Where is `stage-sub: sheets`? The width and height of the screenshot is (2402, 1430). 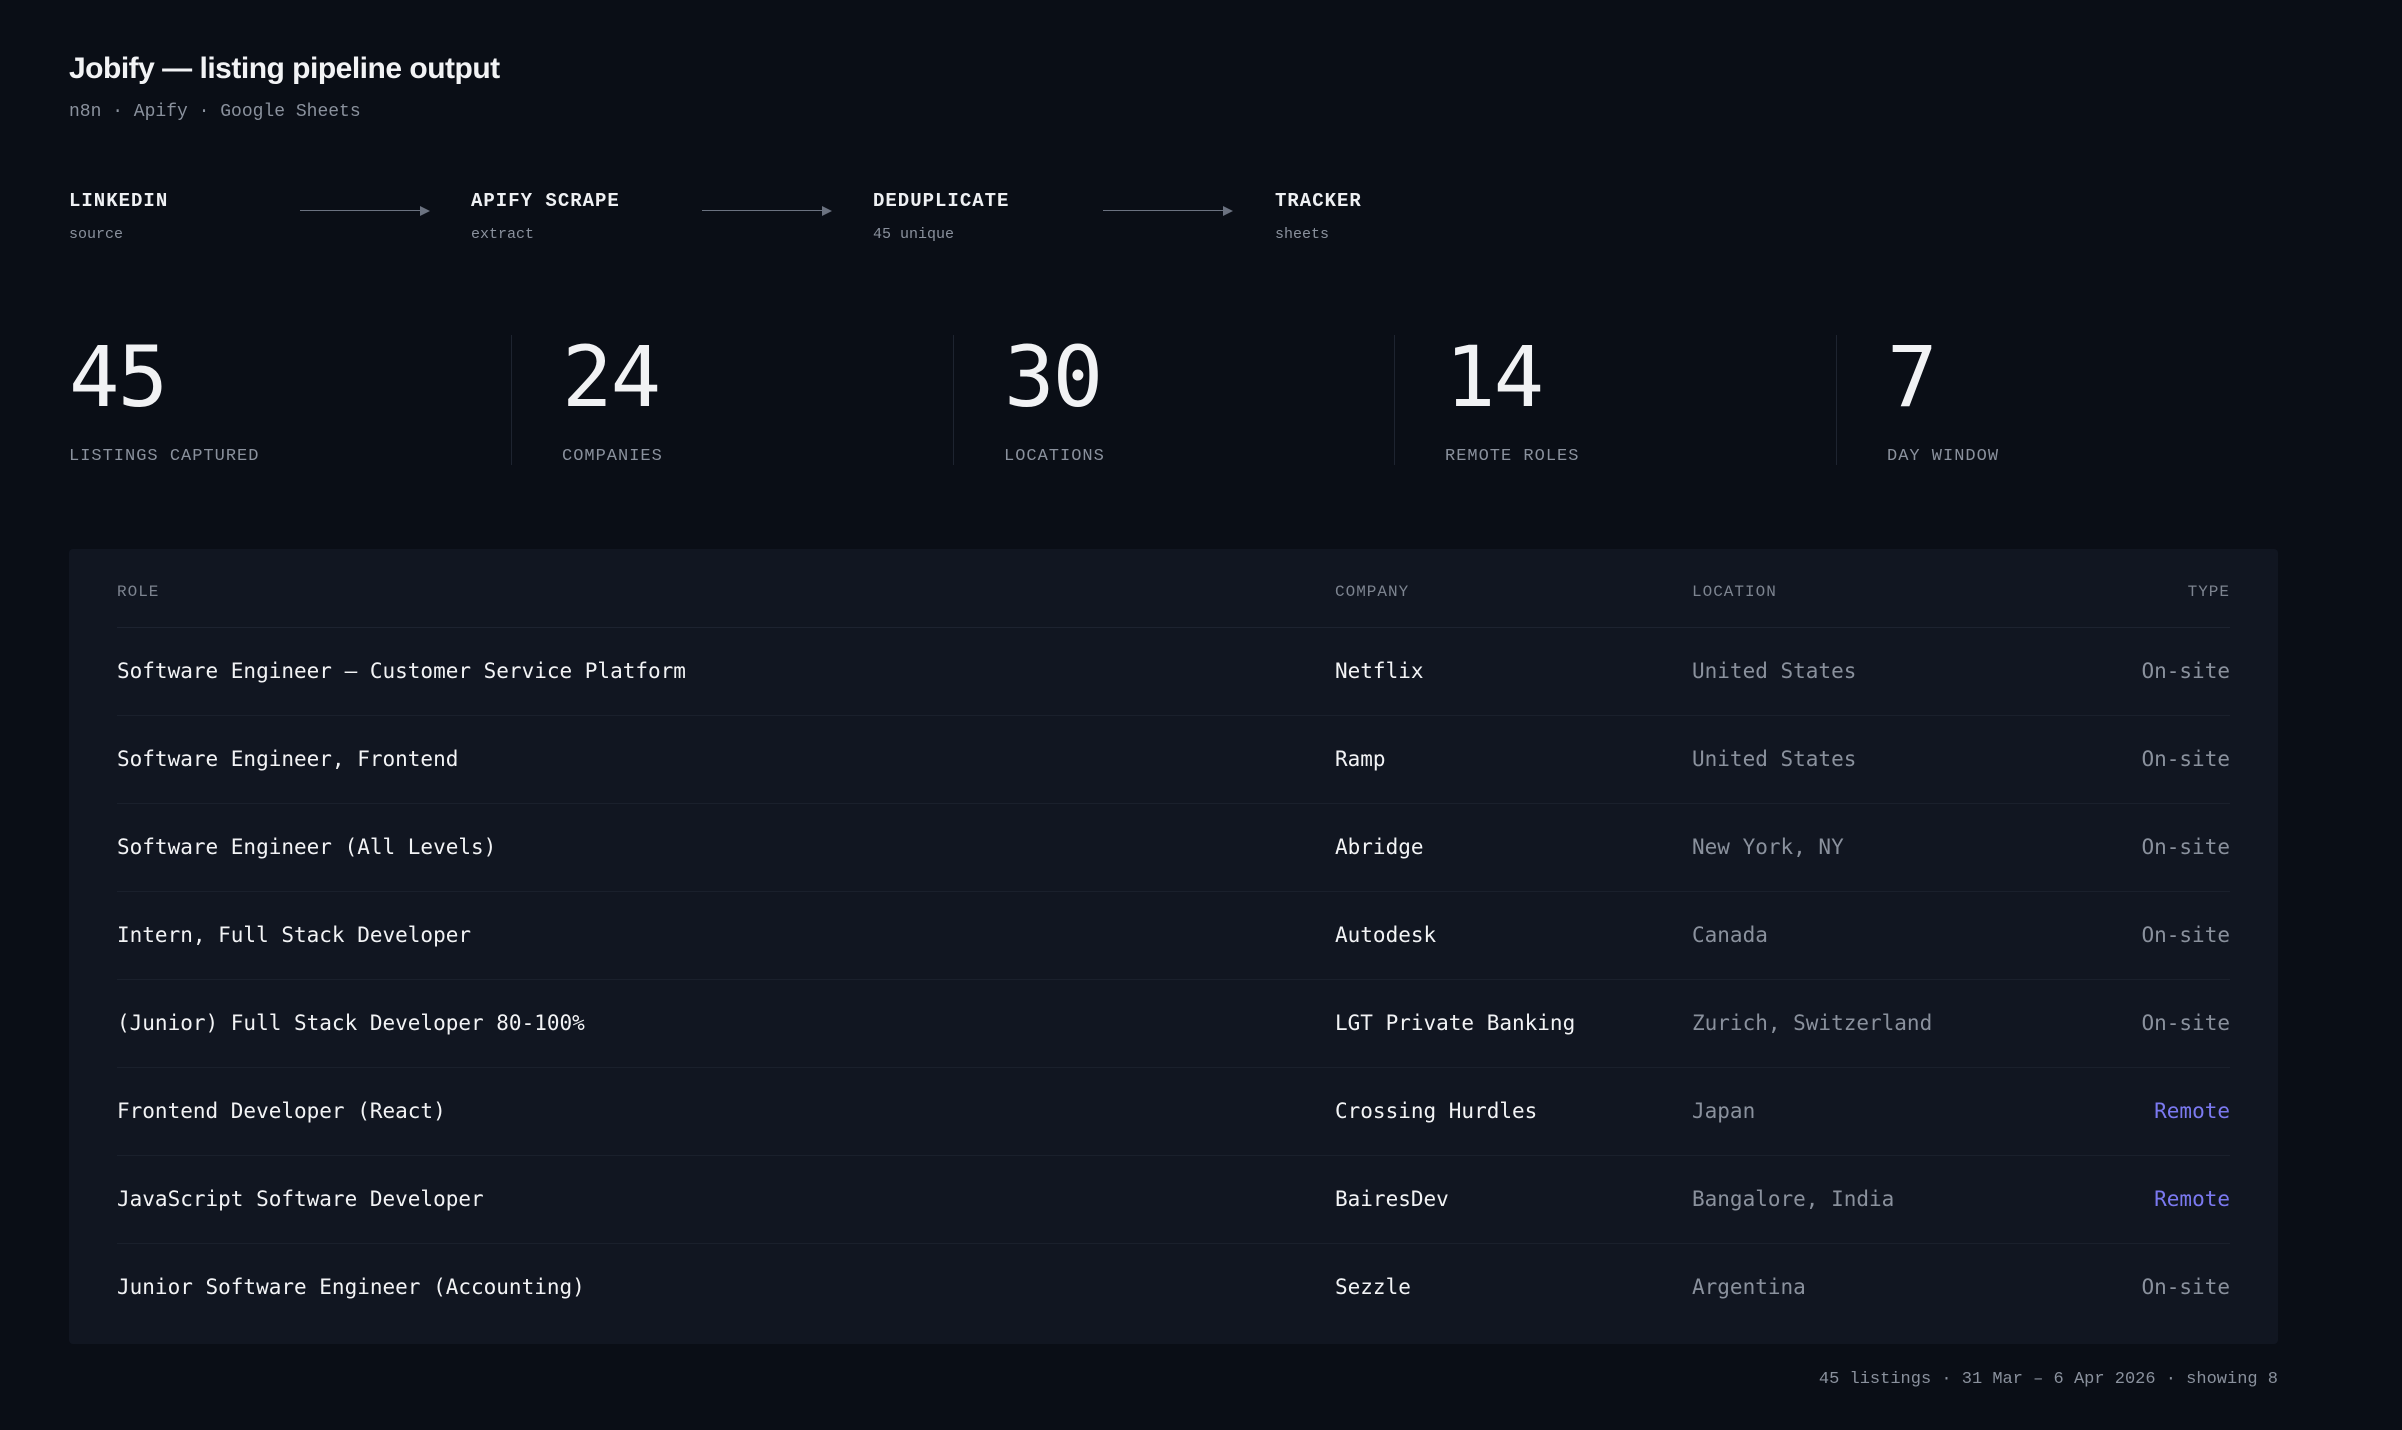
stage-sub: sheets is located at coordinates (1302, 234).